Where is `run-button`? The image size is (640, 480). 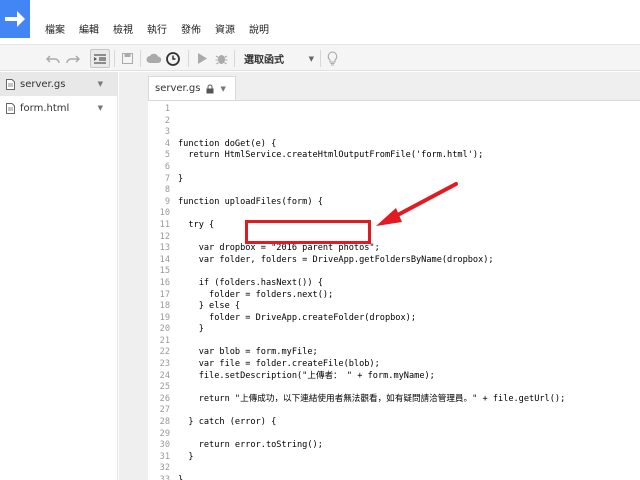
run-button is located at coordinates (202, 58).